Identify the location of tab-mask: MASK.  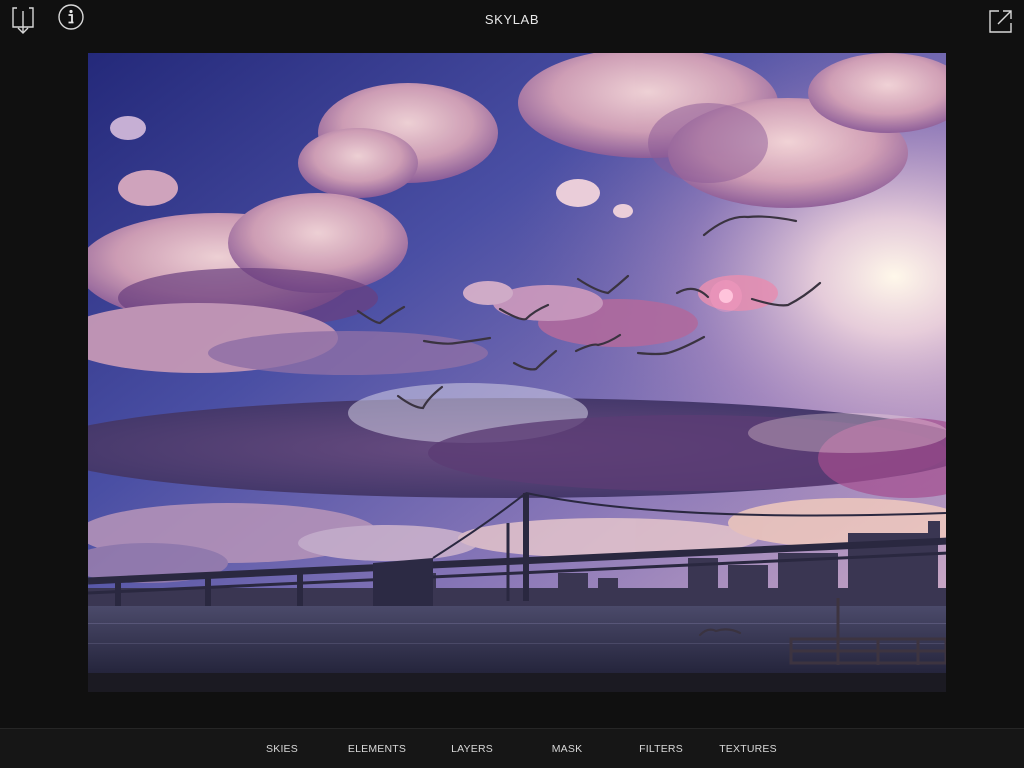
(567, 749).